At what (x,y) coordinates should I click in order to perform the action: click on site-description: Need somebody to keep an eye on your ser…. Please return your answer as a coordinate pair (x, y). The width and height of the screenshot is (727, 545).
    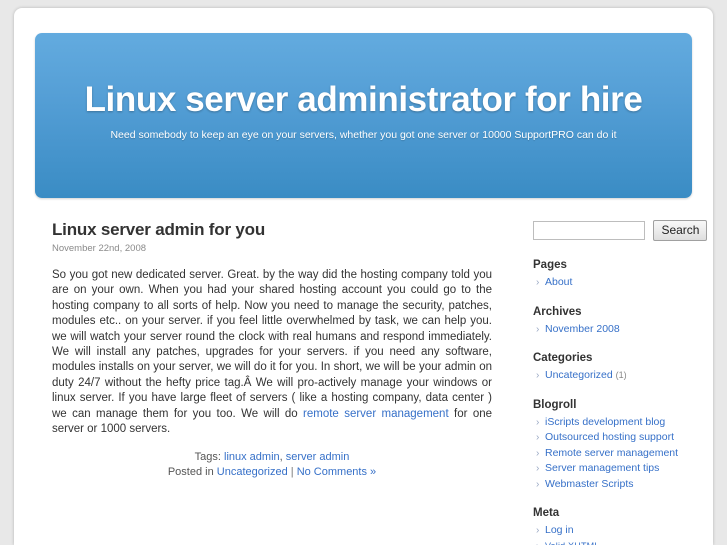
    Looking at the image, I should click on (363, 135).